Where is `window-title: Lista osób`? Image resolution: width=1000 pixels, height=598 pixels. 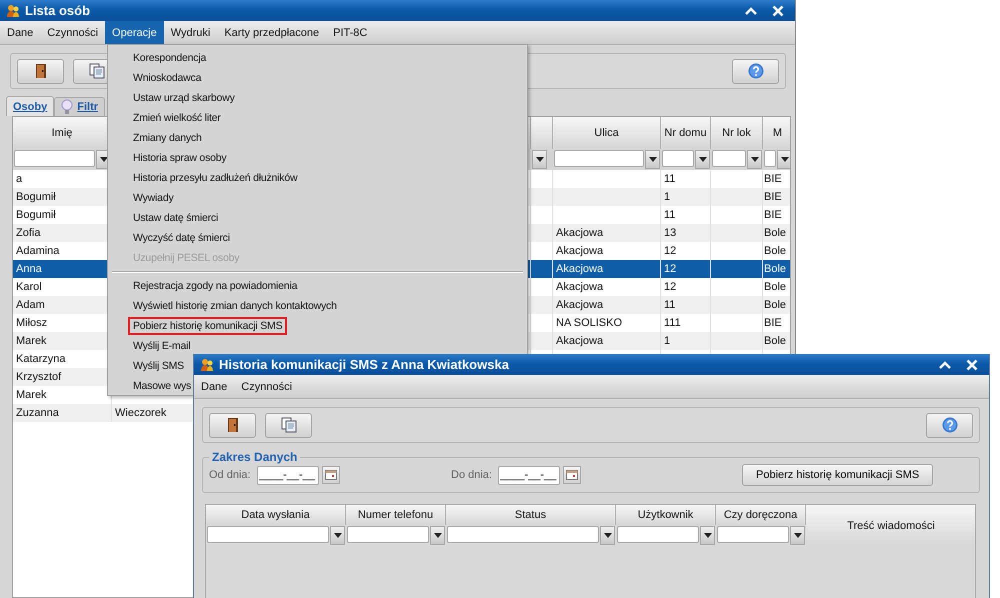
window-title: Lista osób is located at coordinates (57, 10).